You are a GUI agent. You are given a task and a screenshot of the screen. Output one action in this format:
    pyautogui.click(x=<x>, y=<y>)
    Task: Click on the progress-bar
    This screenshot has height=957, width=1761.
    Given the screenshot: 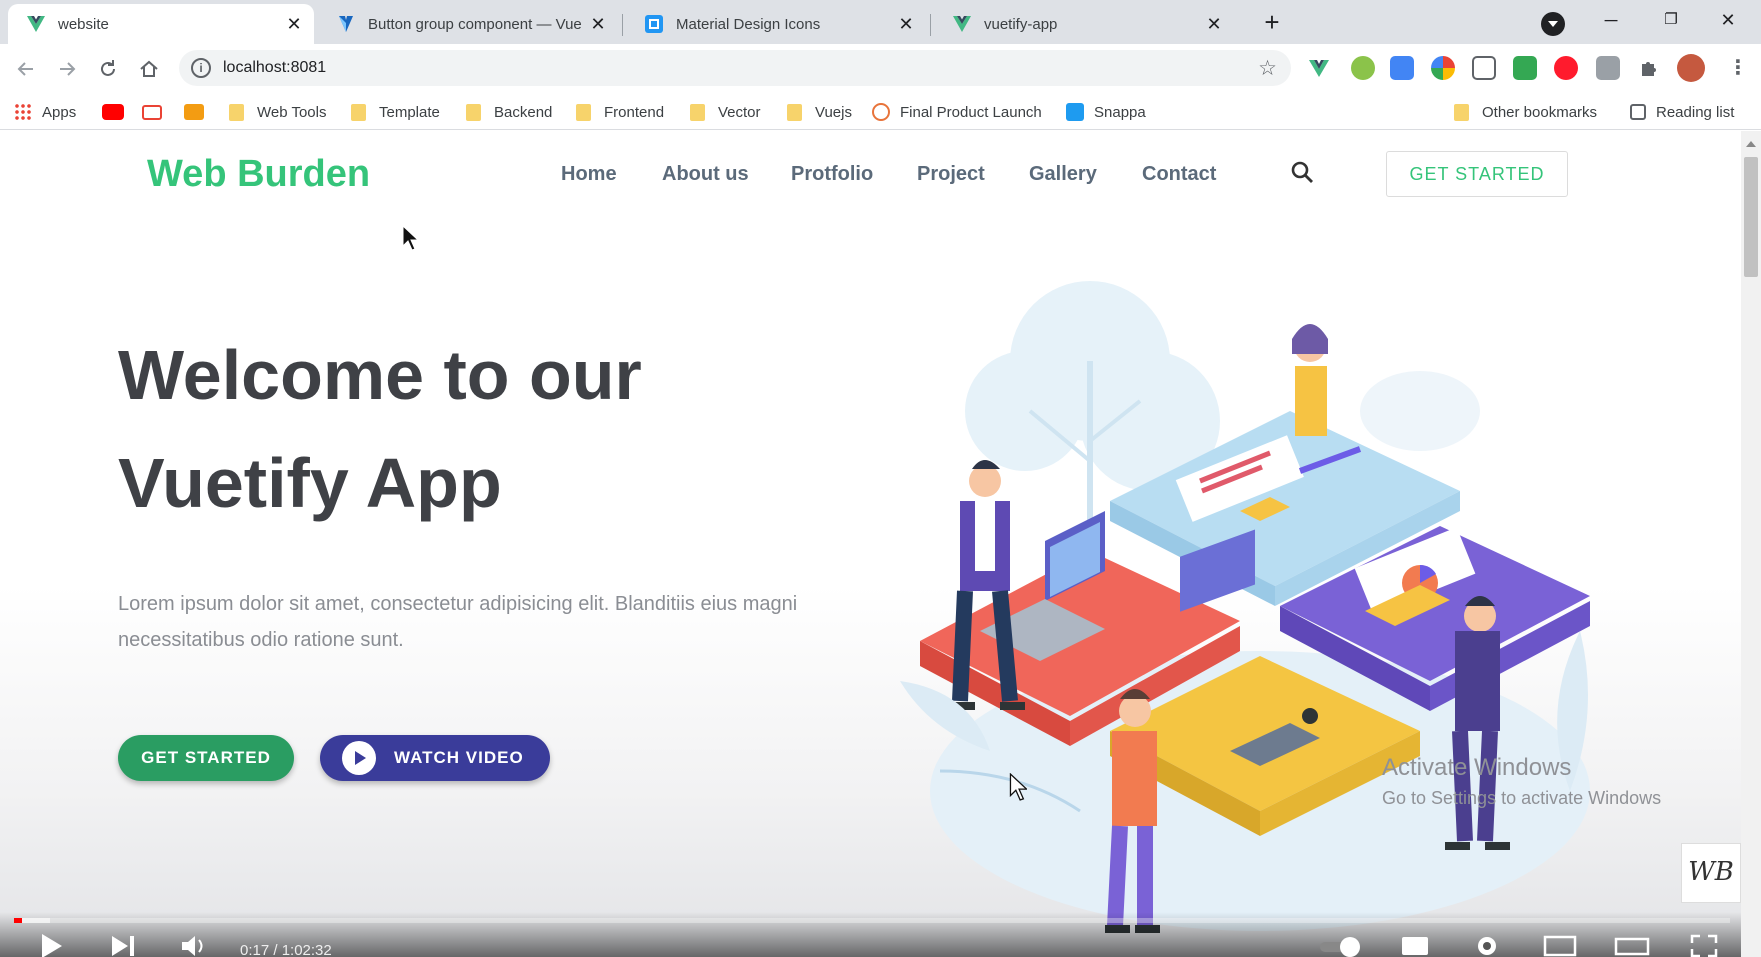 What is the action you would take?
    pyautogui.click(x=872, y=920)
    